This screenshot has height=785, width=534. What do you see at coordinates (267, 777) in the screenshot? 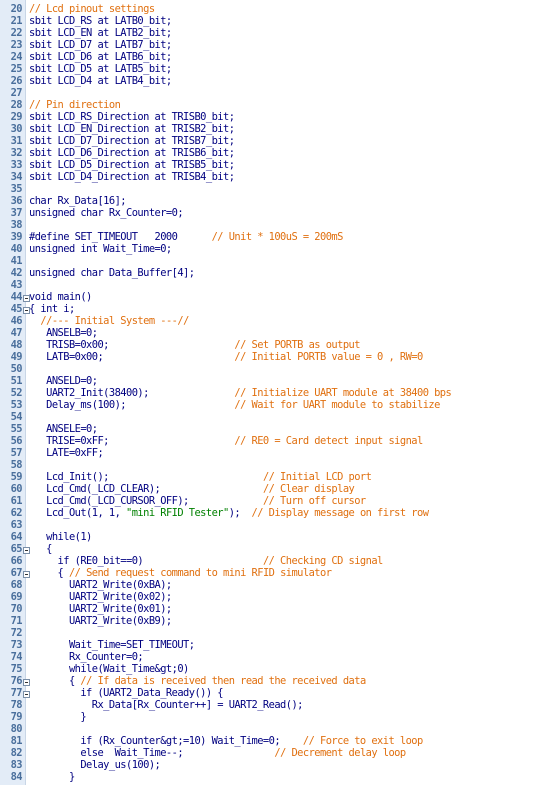
I see `code-line: 84 }` at bounding box center [267, 777].